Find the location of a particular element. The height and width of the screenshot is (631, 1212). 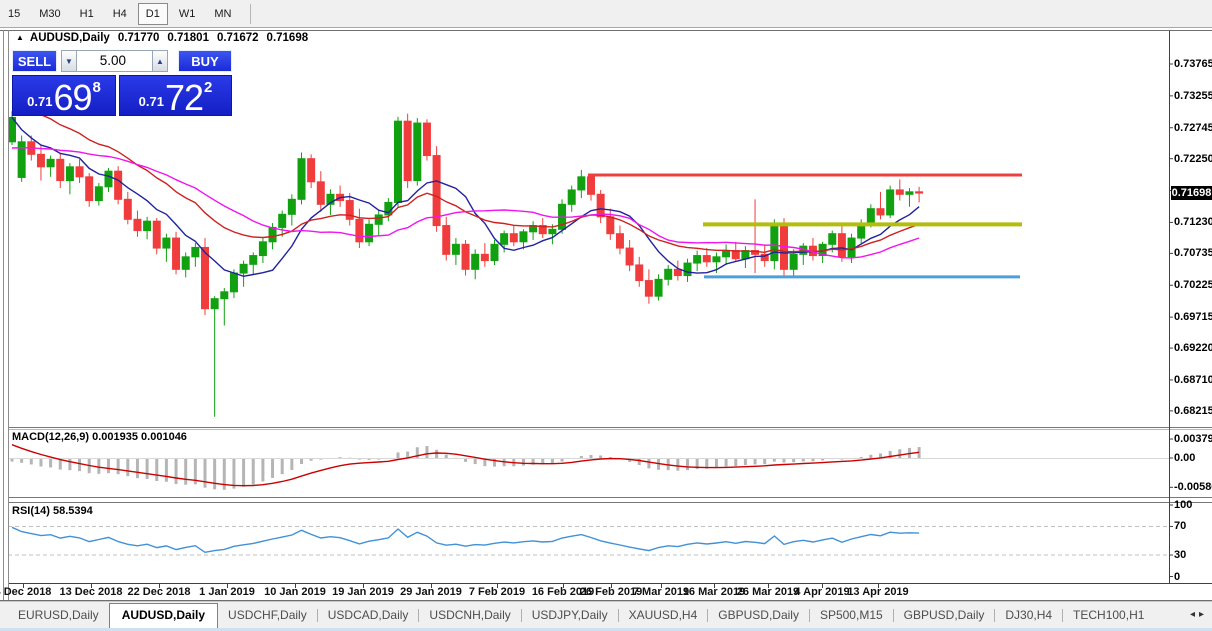

volume-input: 5.00 is located at coordinates (114, 61).